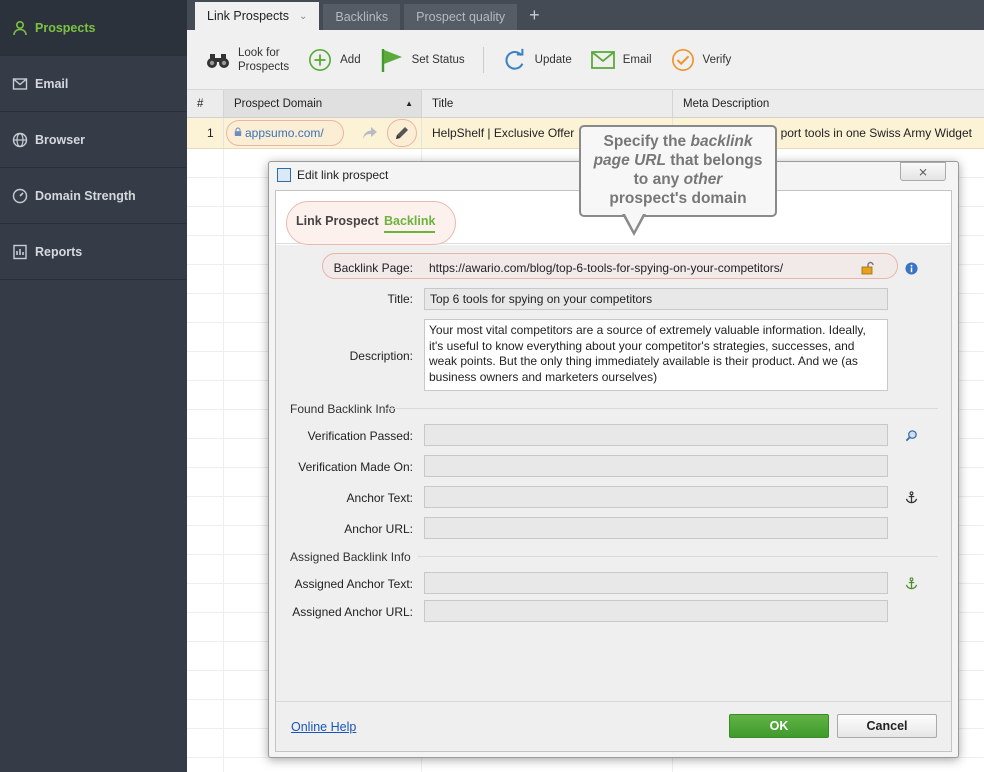 Image resolution: width=984 pixels, height=772 pixels. Describe the element at coordinates (360, 436) in the screenshot. I see `verification-passed-label: Verification Passed:` at that location.